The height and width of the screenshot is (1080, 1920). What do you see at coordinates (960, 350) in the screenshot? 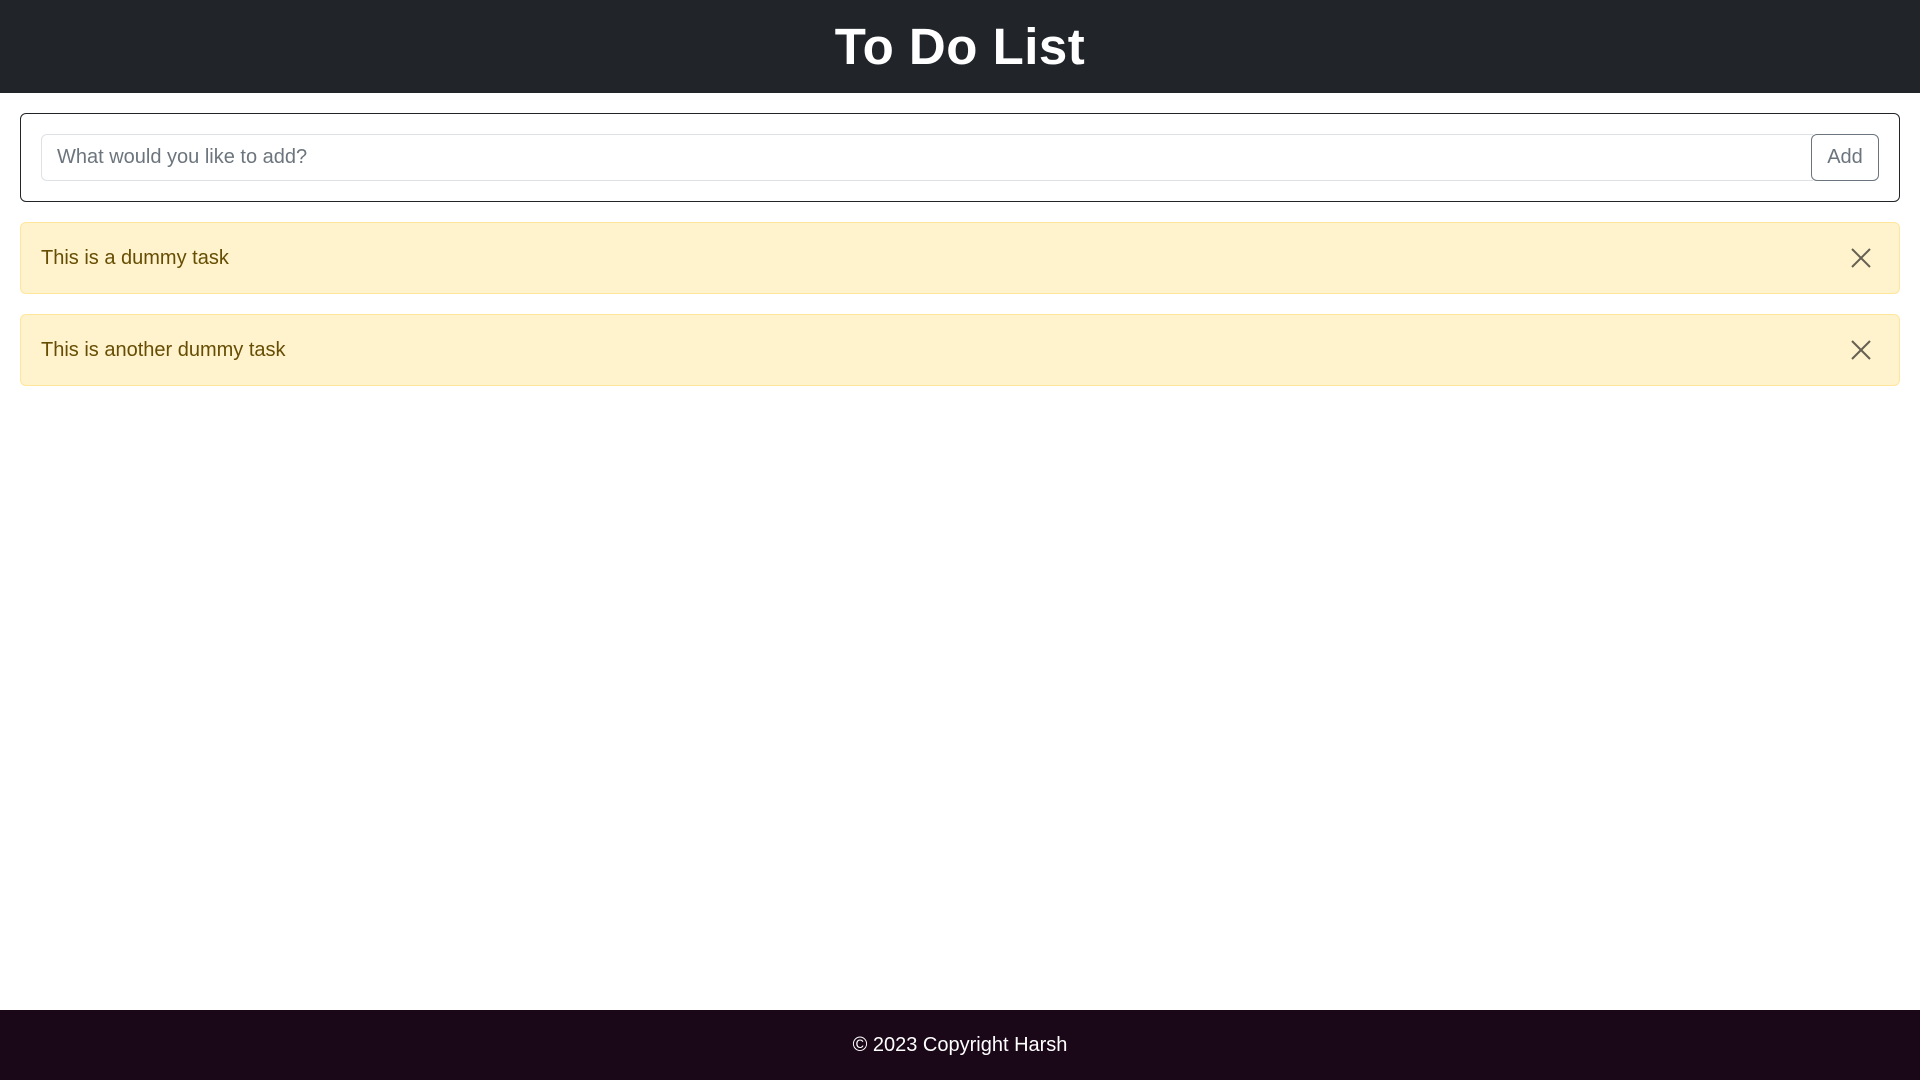
I see `task-item: This is another dummy task` at bounding box center [960, 350].